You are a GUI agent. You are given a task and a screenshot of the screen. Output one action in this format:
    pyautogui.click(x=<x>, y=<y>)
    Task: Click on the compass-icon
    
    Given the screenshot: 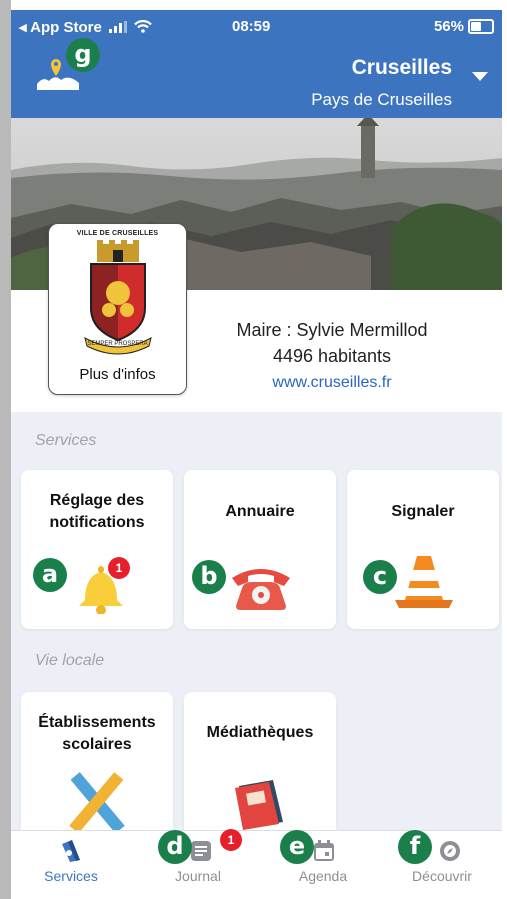 What is the action you would take?
    pyautogui.click(x=450, y=851)
    